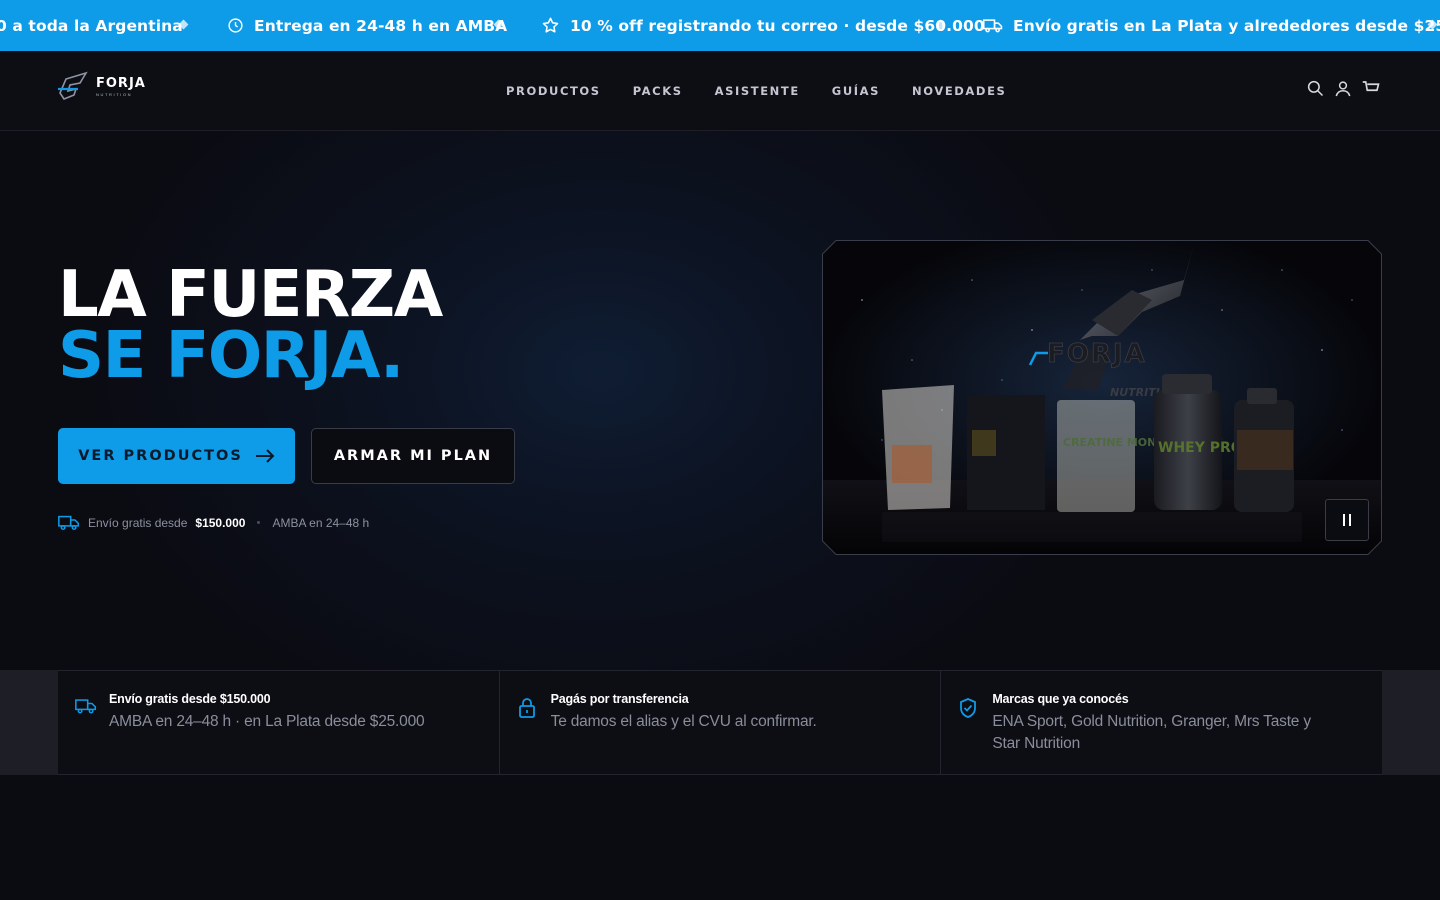  I want to click on announcement-text: Entrega en 24-48 h en AMBA, so click(381, 25).